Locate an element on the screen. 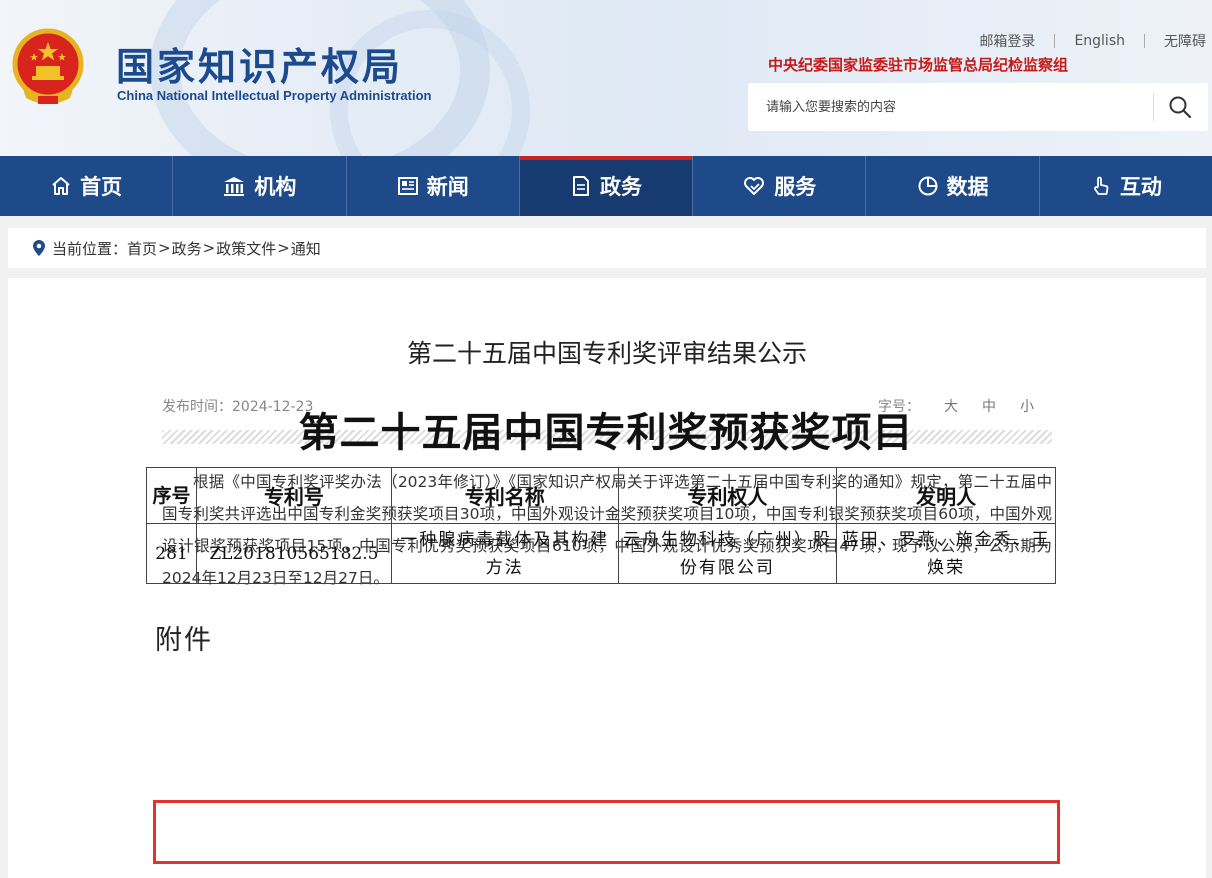  search-button is located at coordinates (1180, 107).